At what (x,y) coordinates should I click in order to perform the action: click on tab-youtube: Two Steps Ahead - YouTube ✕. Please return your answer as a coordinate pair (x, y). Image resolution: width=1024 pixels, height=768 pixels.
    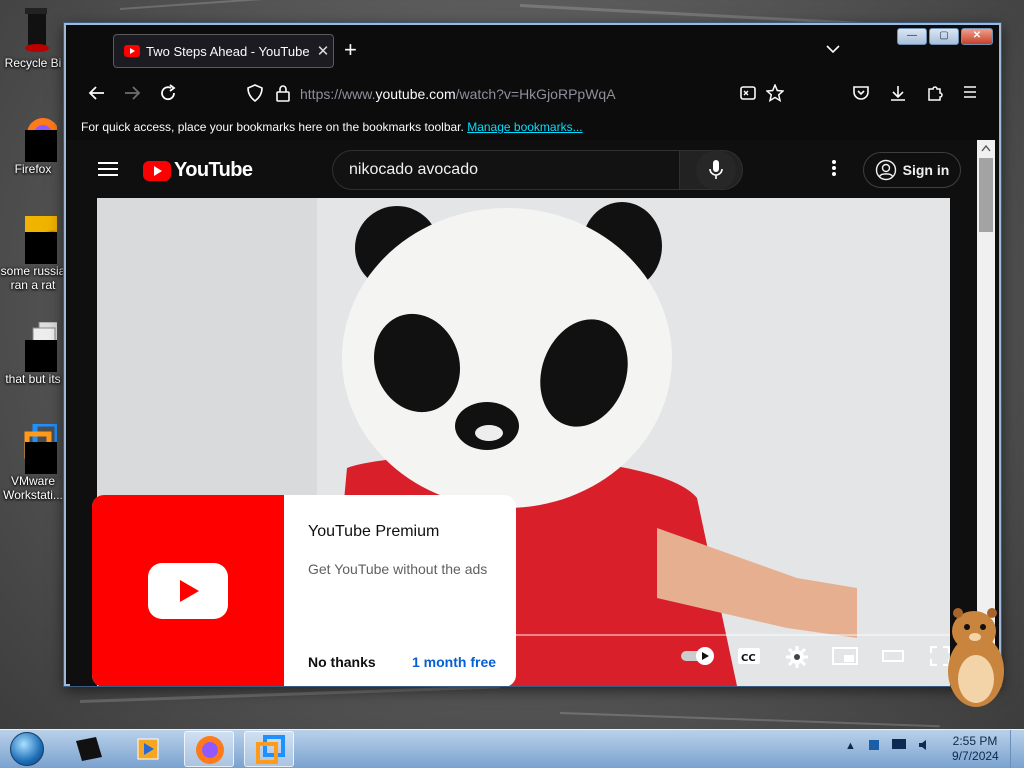
    Looking at the image, I should click on (223, 51).